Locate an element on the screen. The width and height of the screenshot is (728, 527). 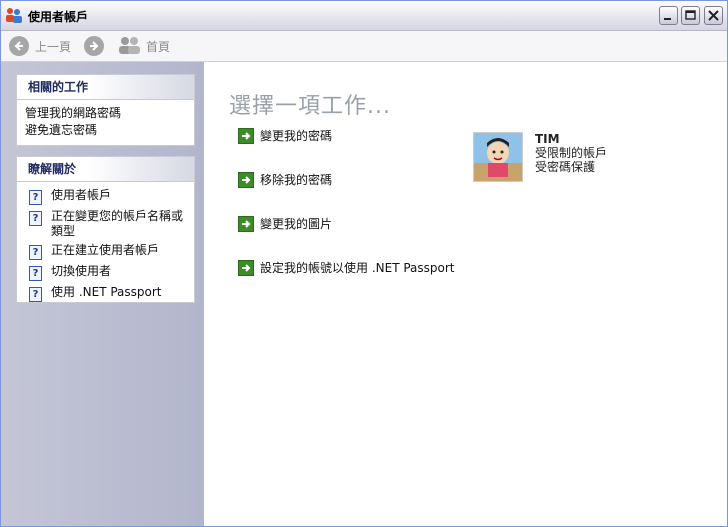
home-button: 首頁 is located at coordinates (144, 46).